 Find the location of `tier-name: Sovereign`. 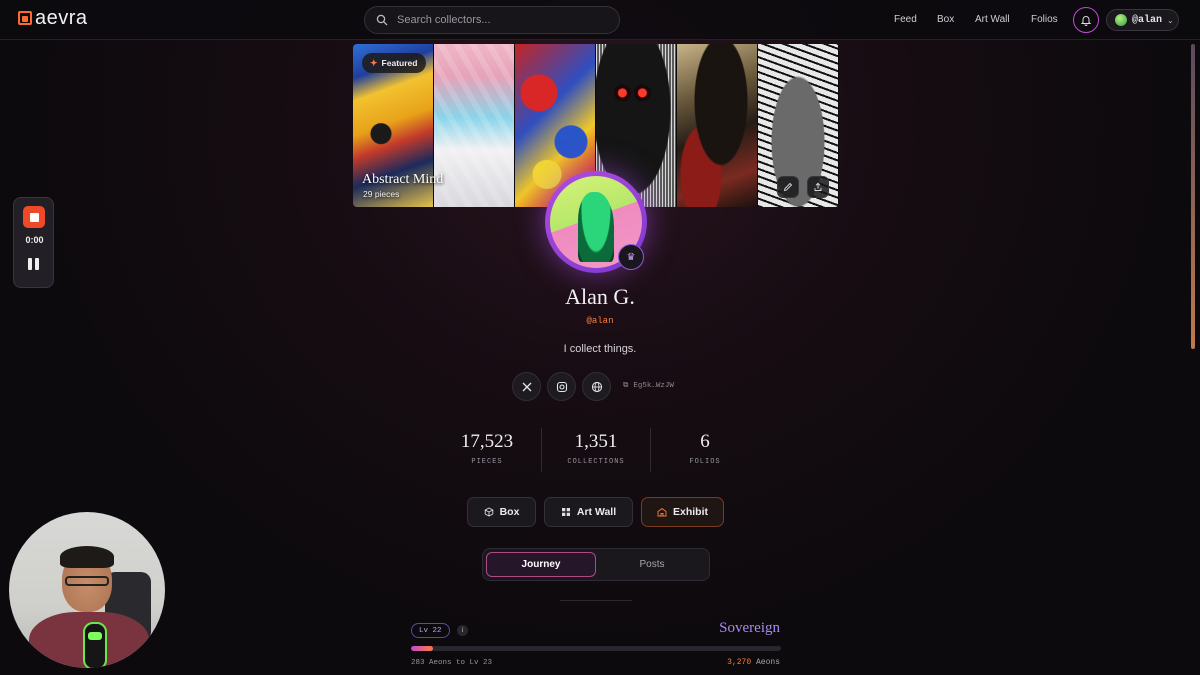

tier-name: Sovereign is located at coordinates (749, 628).